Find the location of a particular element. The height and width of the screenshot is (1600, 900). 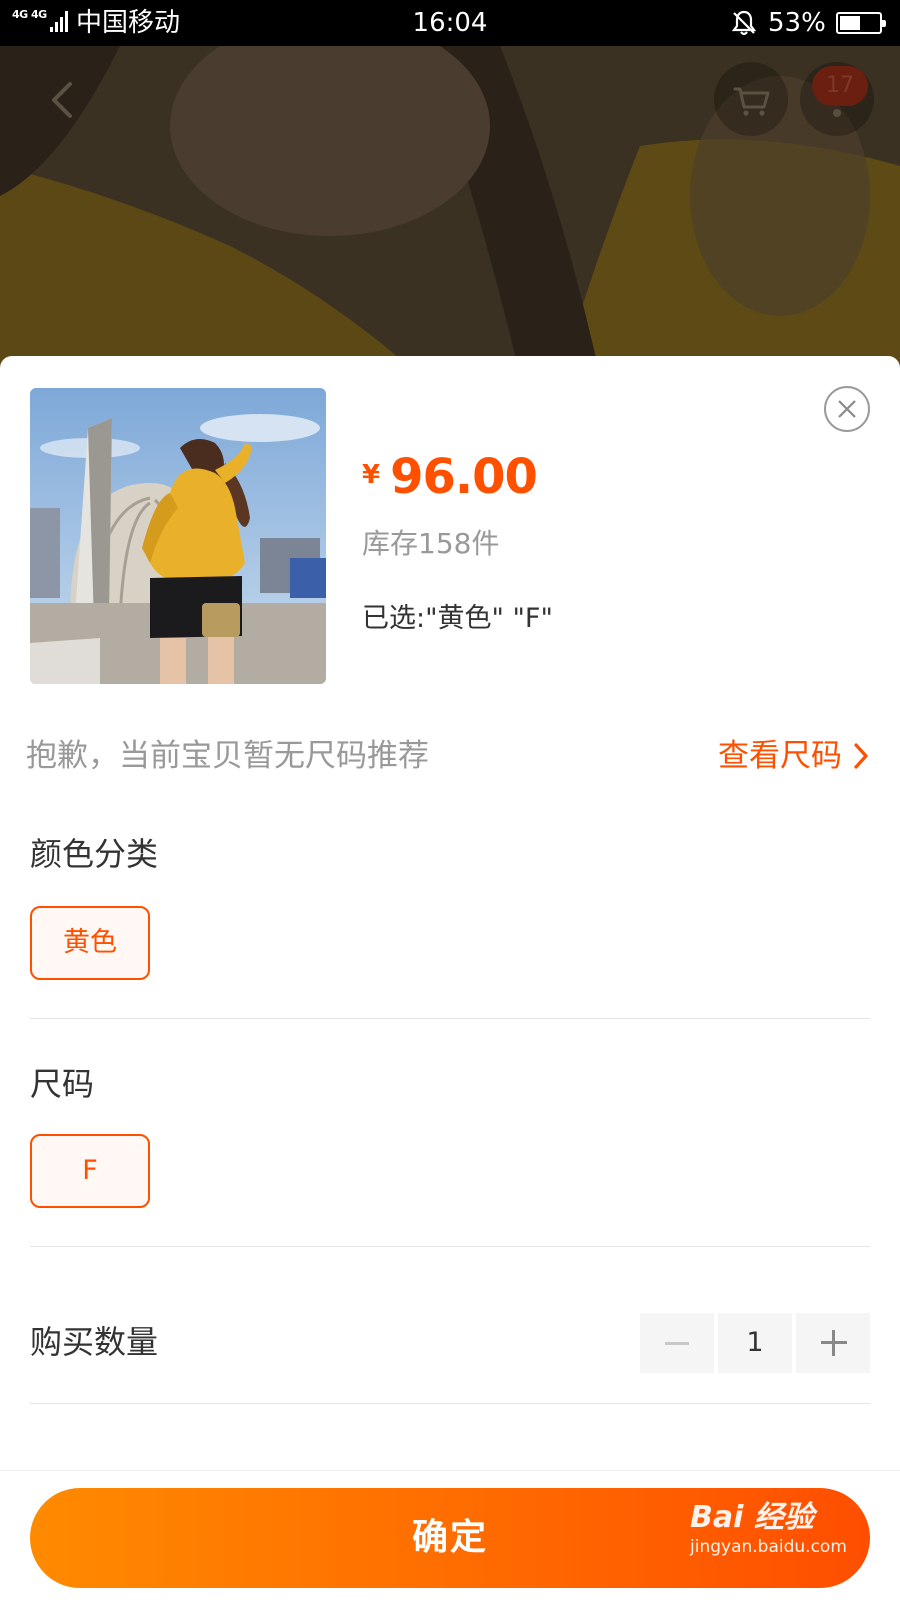

bell-muted-icon is located at coordinates (744, 23).